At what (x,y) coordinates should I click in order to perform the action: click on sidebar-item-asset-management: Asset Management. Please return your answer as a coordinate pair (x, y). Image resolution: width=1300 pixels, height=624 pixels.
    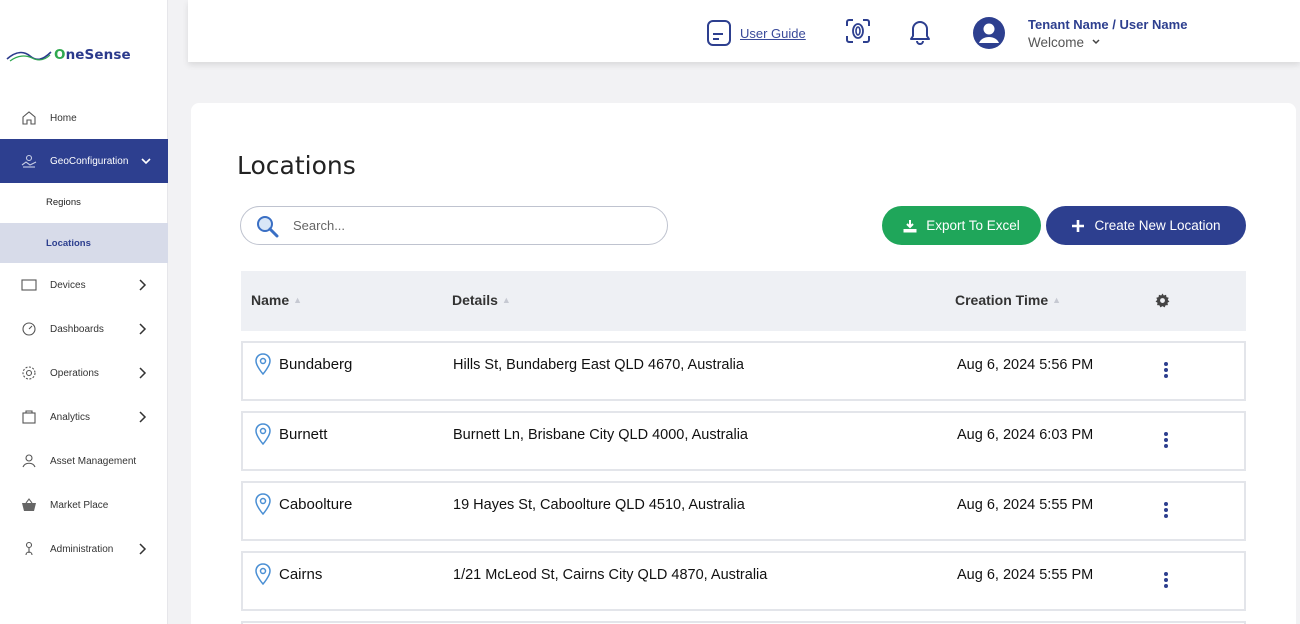
    Looking at the image, I should click on (84, 461).